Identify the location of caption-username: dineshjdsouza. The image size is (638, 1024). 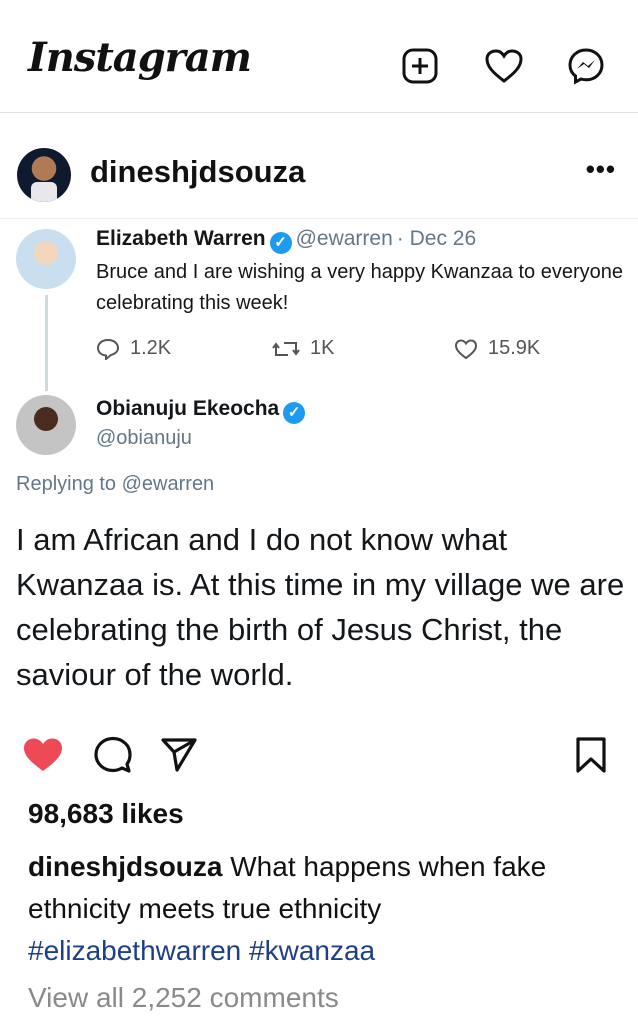
(125, 866).